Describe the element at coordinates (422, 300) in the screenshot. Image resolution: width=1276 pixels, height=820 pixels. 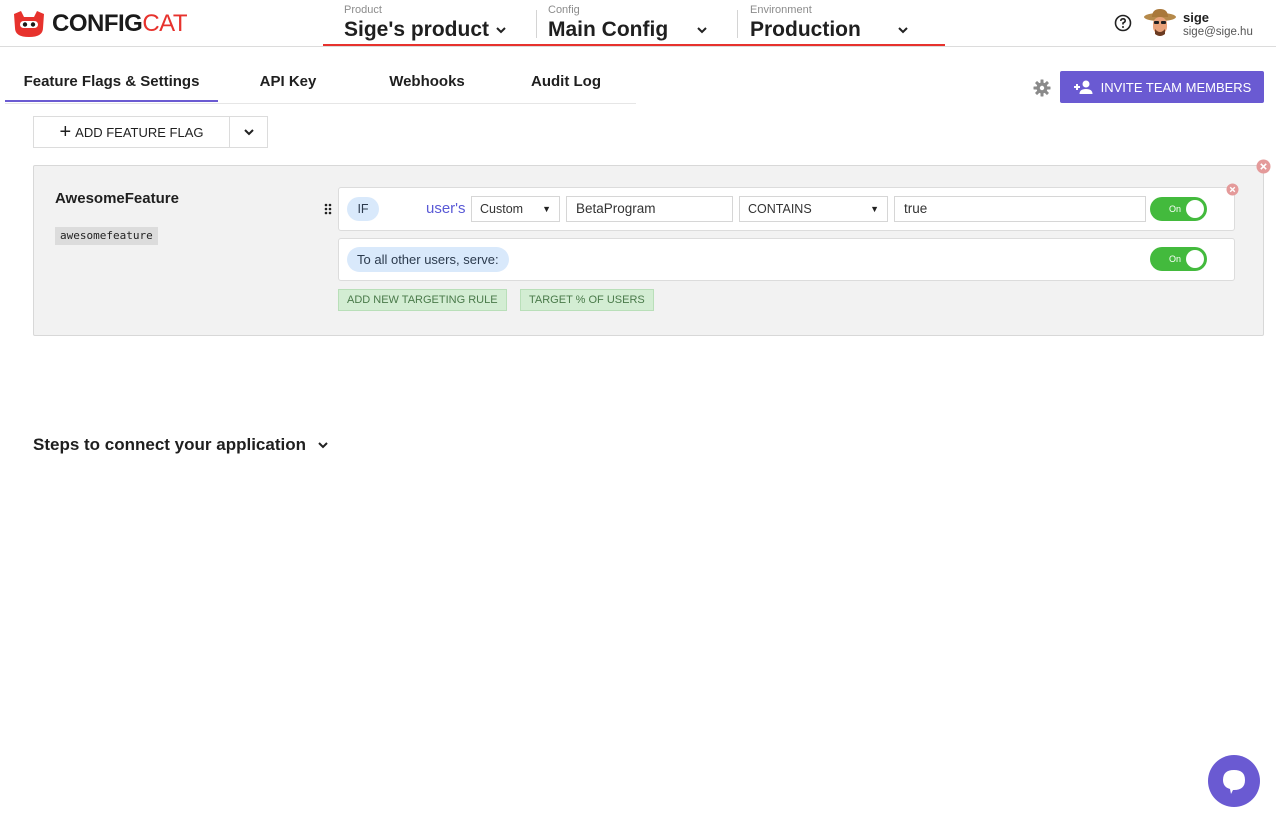
I see `add-targeting-rule-button: ADD NEW TARGETING RULE` at that location.